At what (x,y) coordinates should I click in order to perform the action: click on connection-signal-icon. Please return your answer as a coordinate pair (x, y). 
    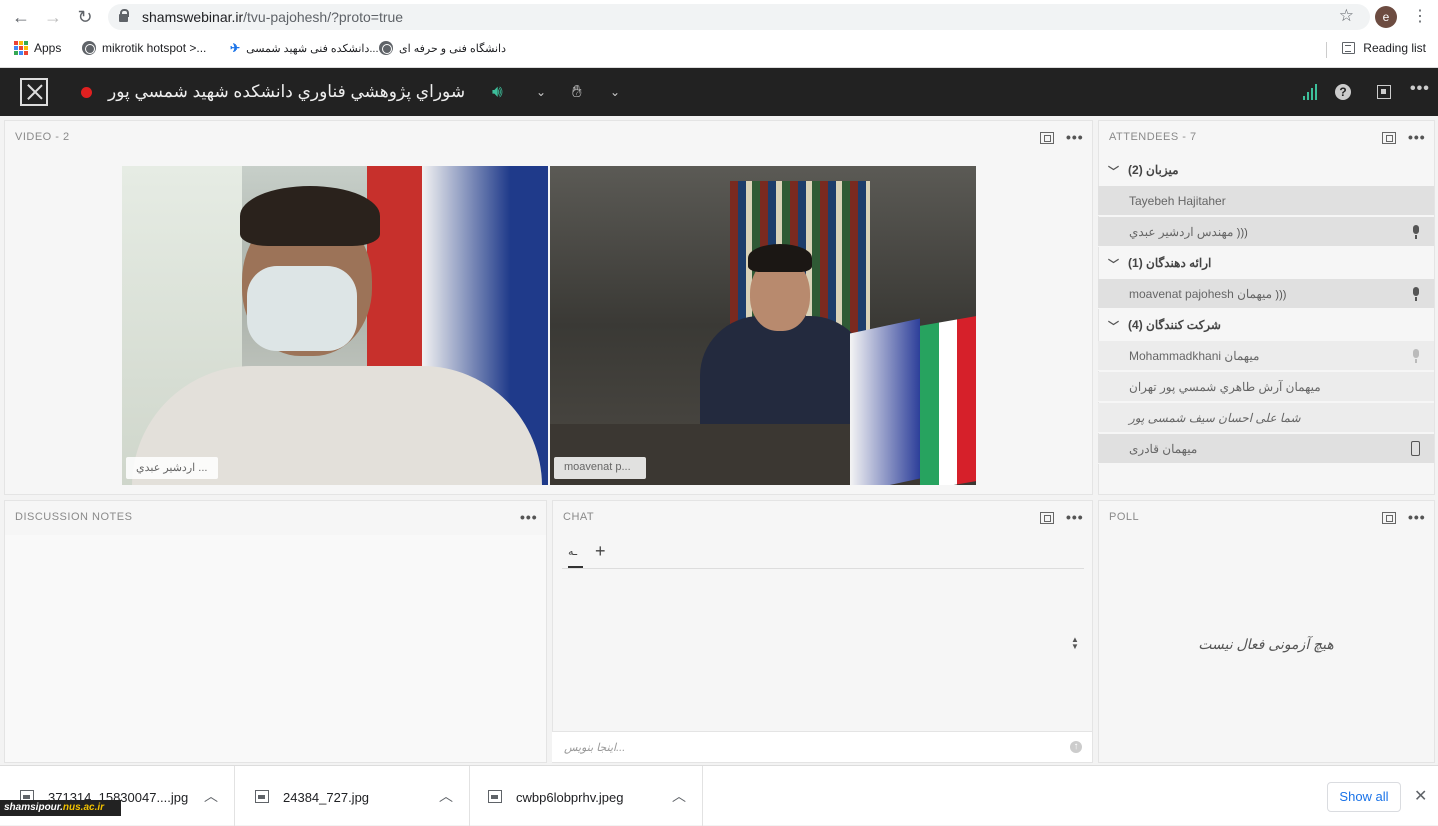
    Looking at the image, I should click on (1311, 92).